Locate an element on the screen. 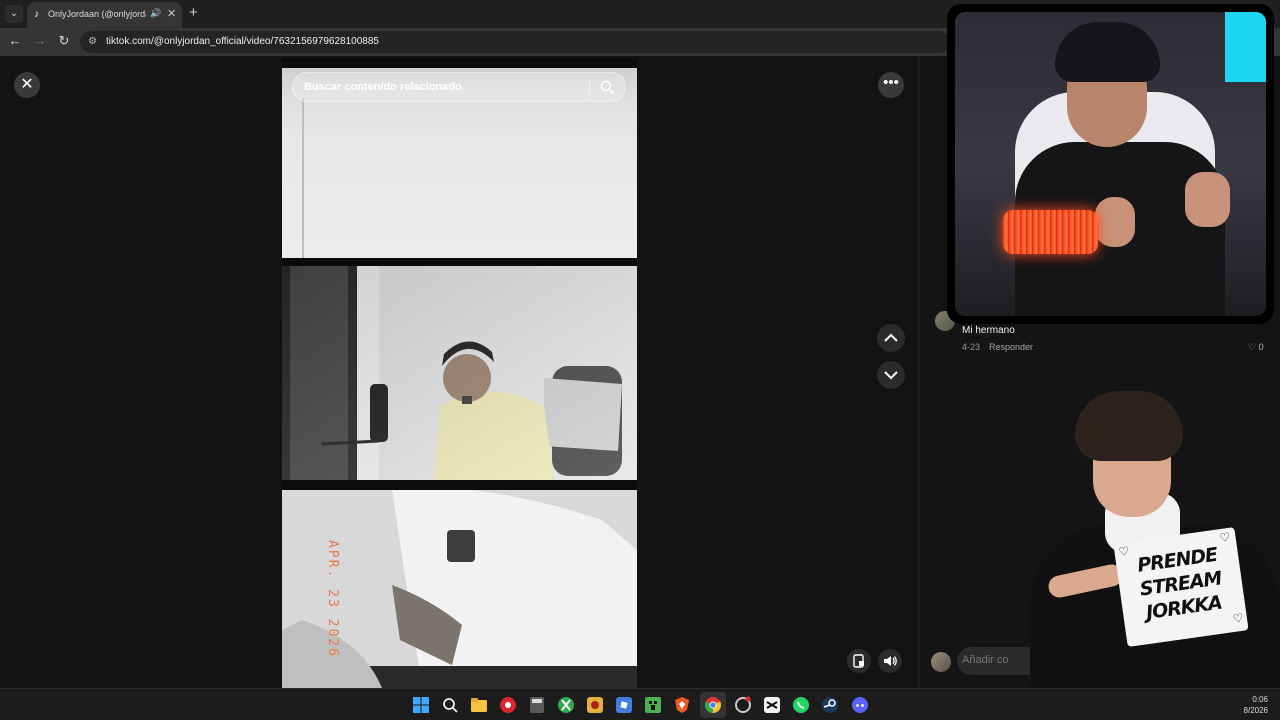 The height and width of the screenshot is (720, 1280). system-clock: 0:06 8/2026 is located at coordinates (1250, 705).